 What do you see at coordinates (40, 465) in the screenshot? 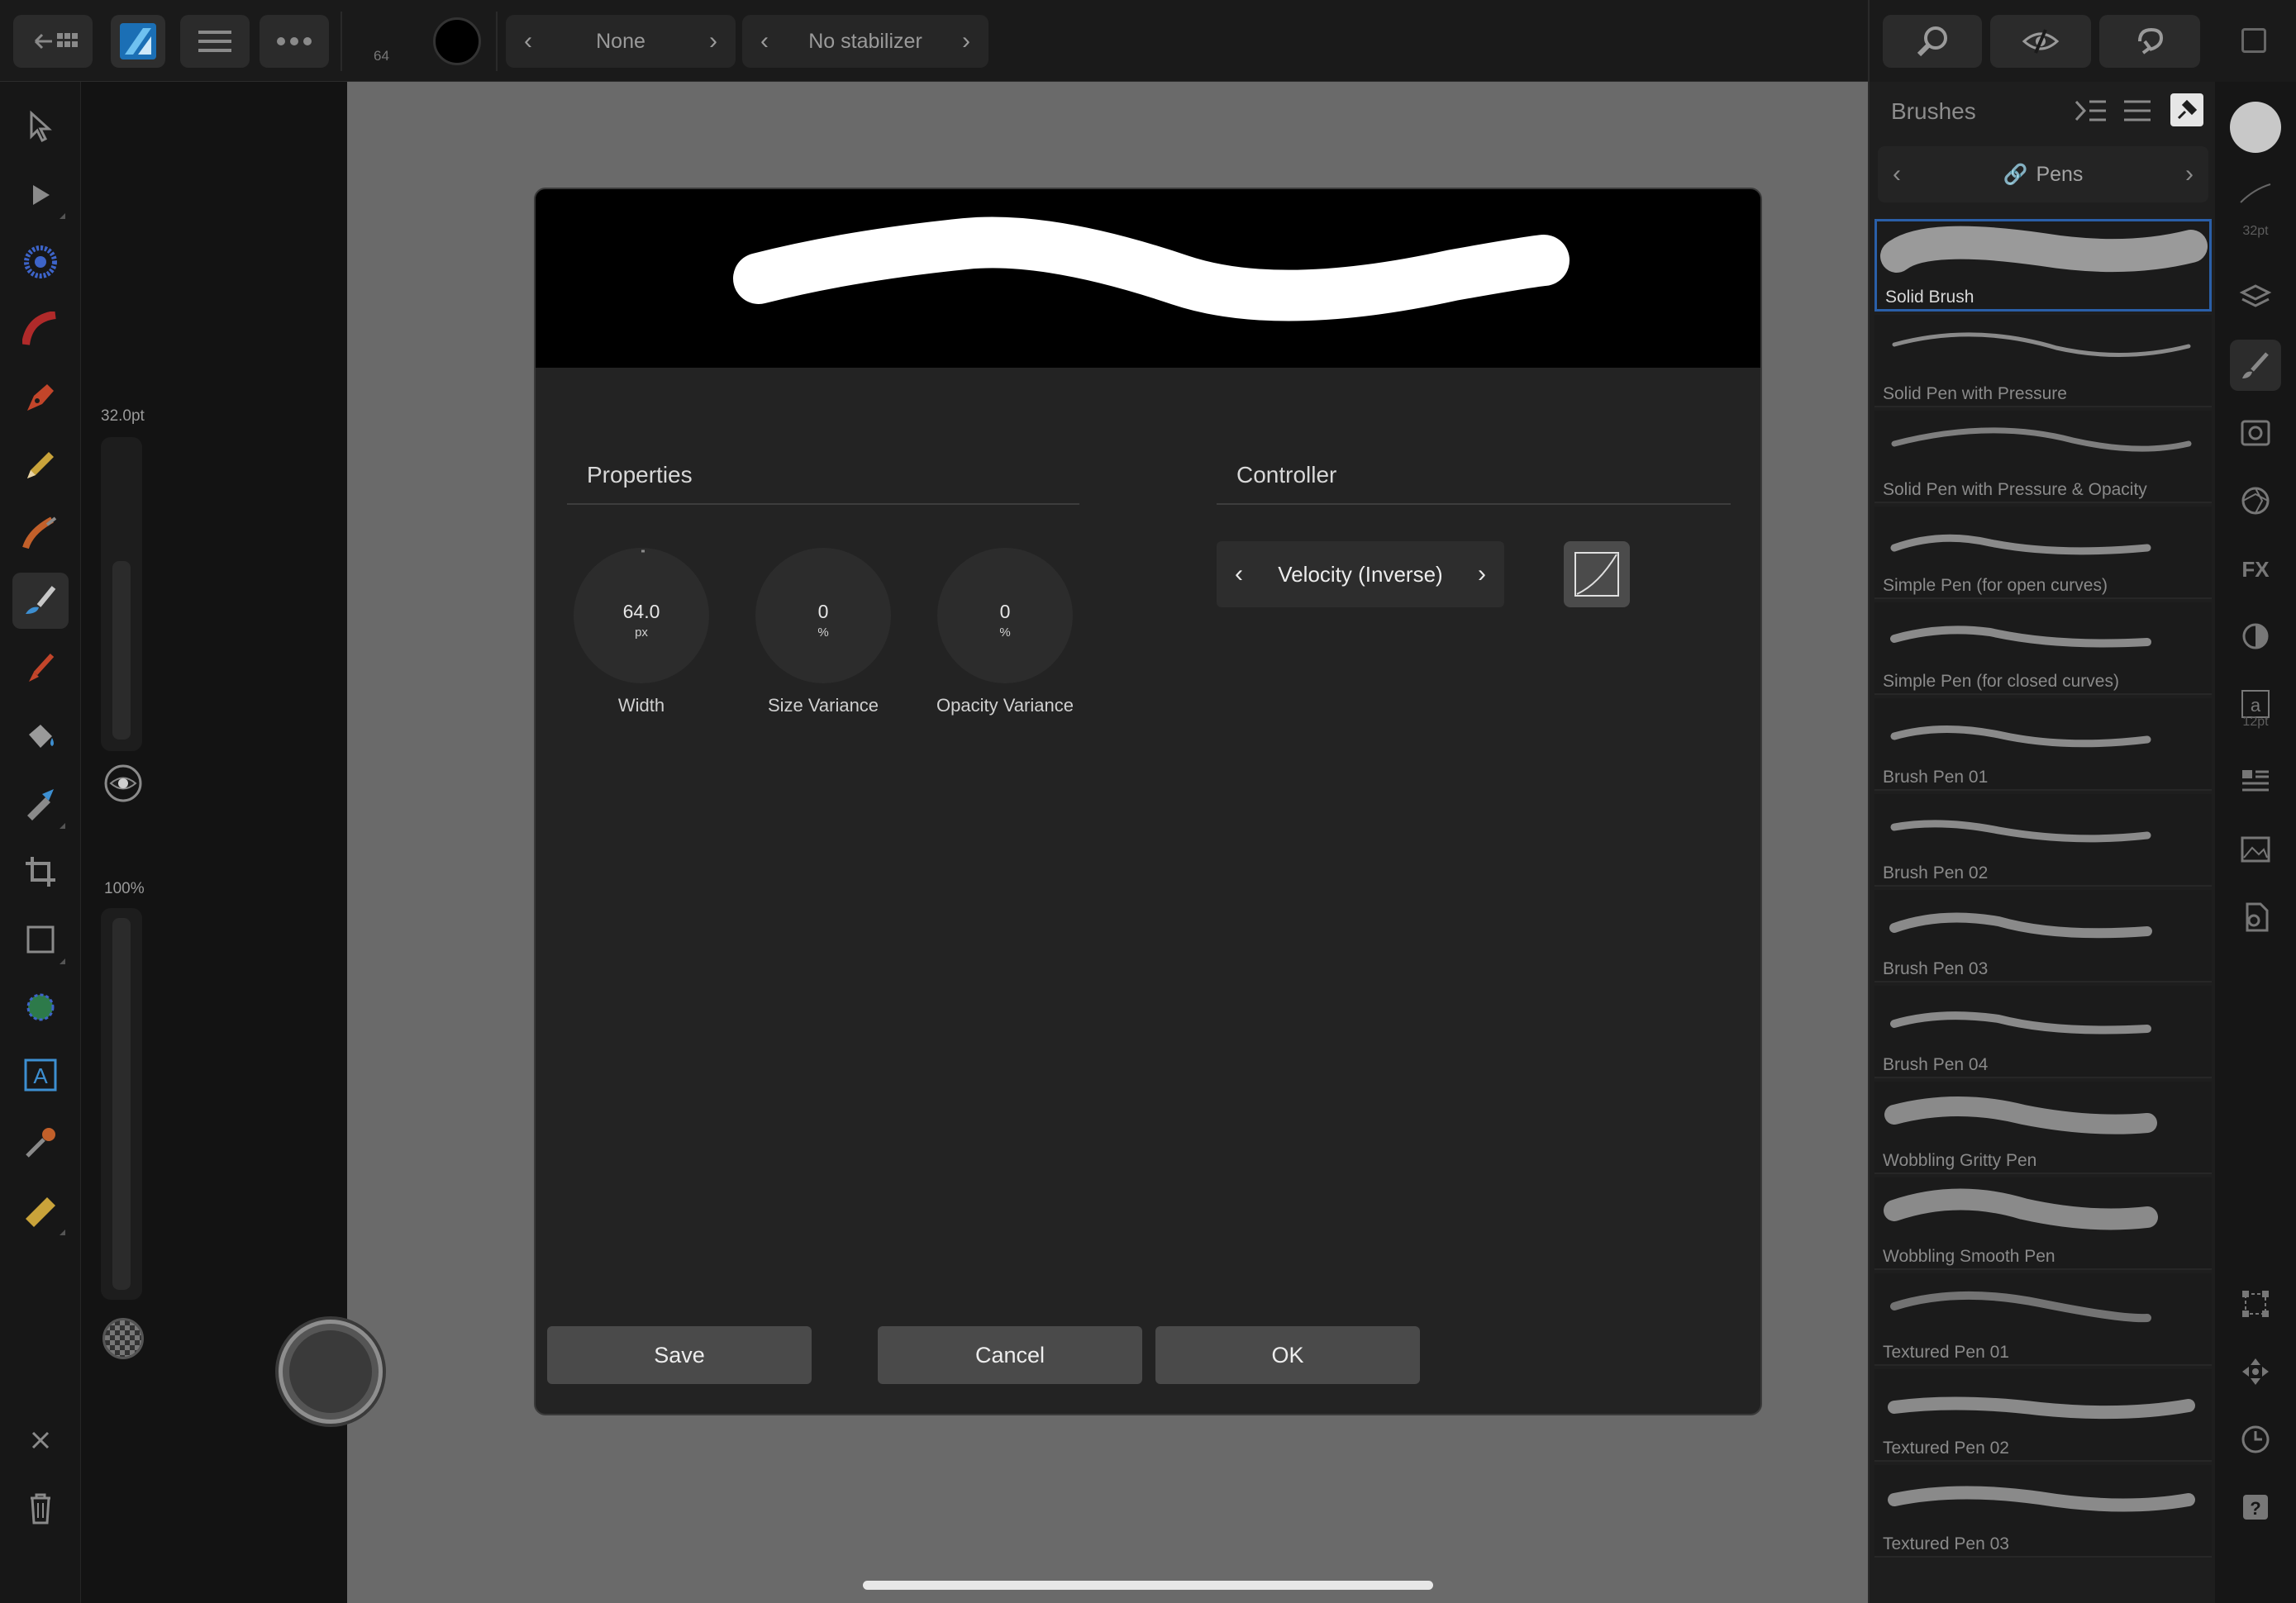
I see `pencil-tool` at bounding box center [40, 465].